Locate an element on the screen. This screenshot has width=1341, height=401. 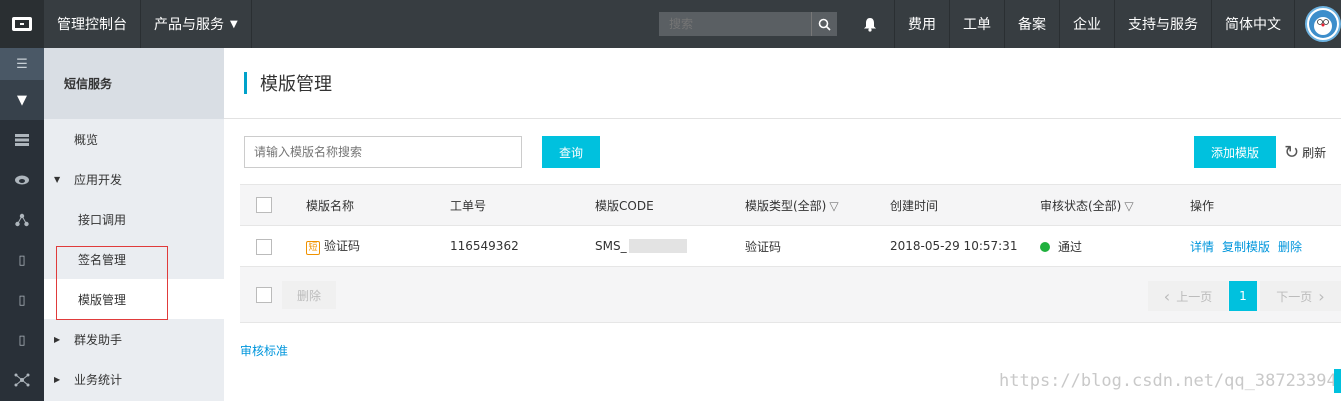
icon-rail: ☰ ▼ ▯ ▯ ▯ is located at coordinates (22, 224).